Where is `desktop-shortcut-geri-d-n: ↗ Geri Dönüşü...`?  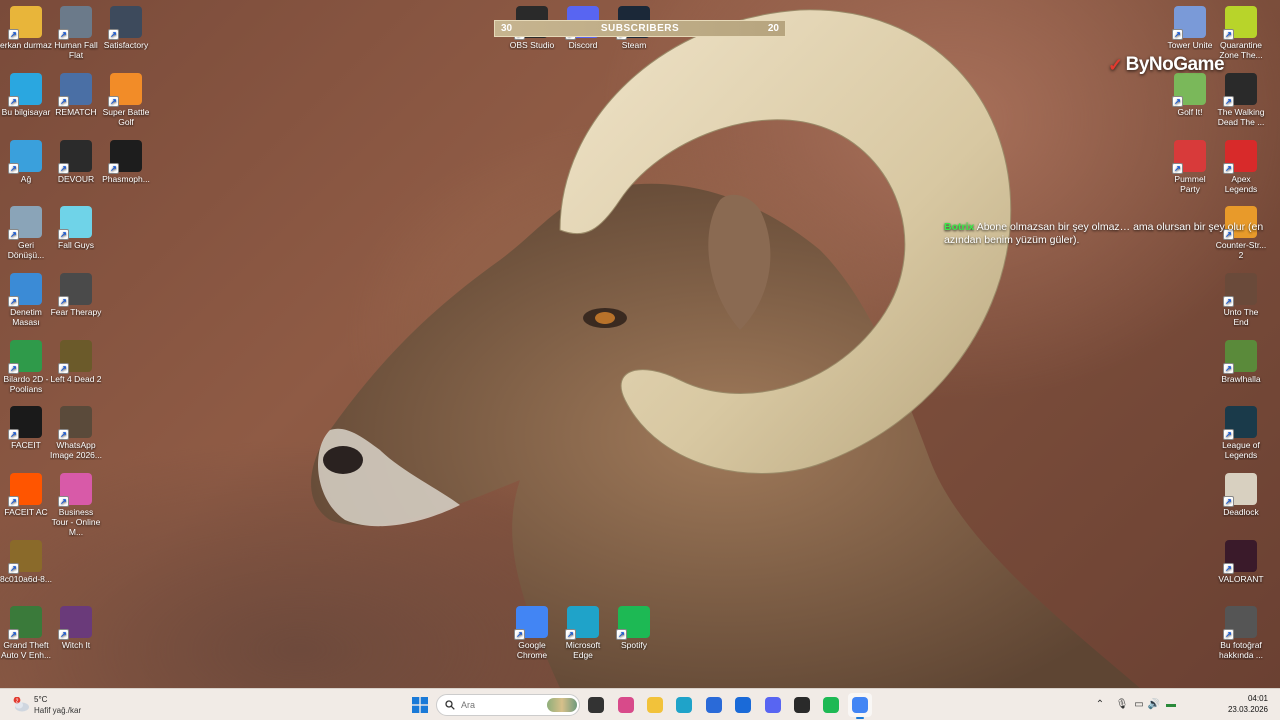
desktop-shortcut-geri-d-n: ↗ Geri Dönüşü... is located at coordinates (26, 233).